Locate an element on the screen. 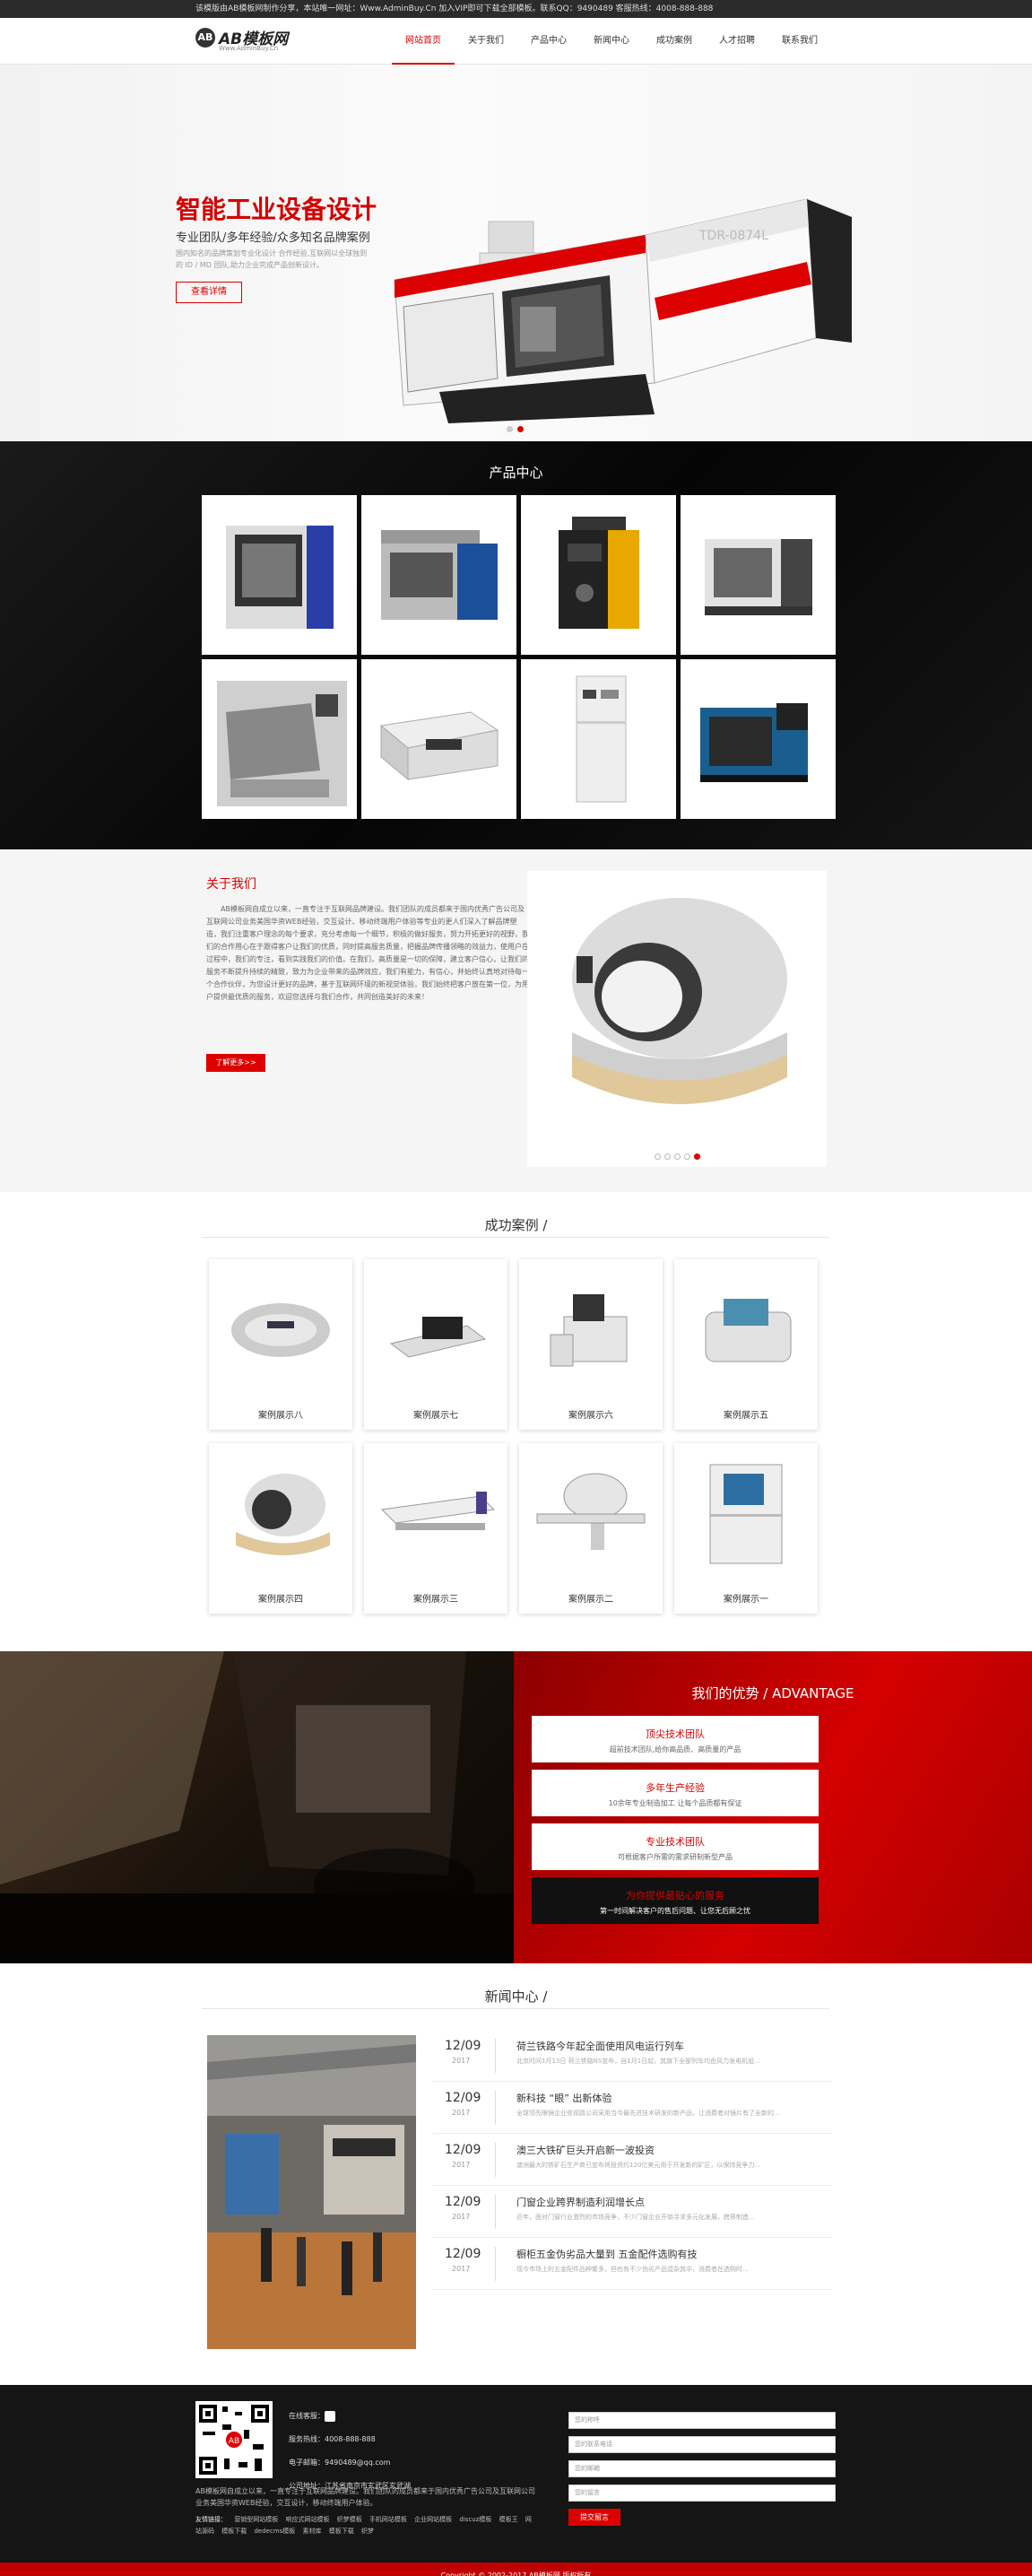  case-caption: 案例展示五 is located at coordinates (746, 1416).